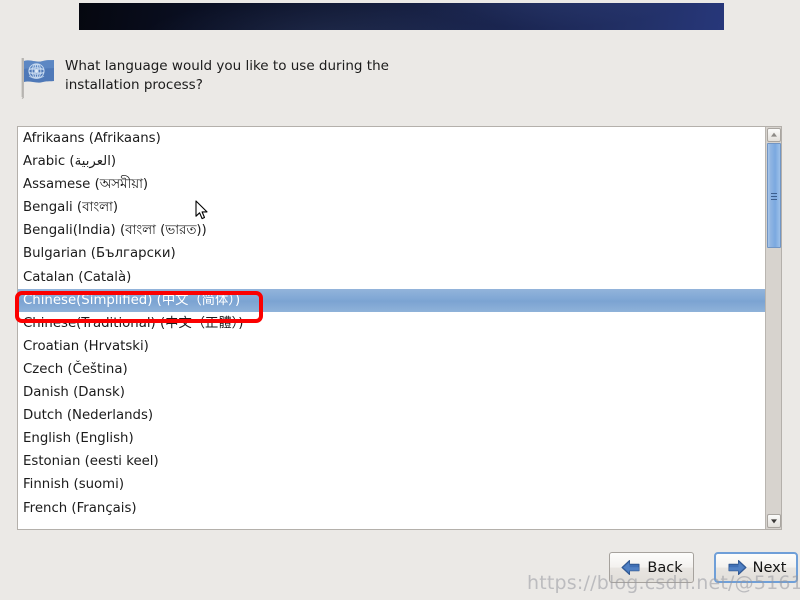 The height and width of the screenshot is (600, 800). I want to click on back-button: Back, so click(651, 567).